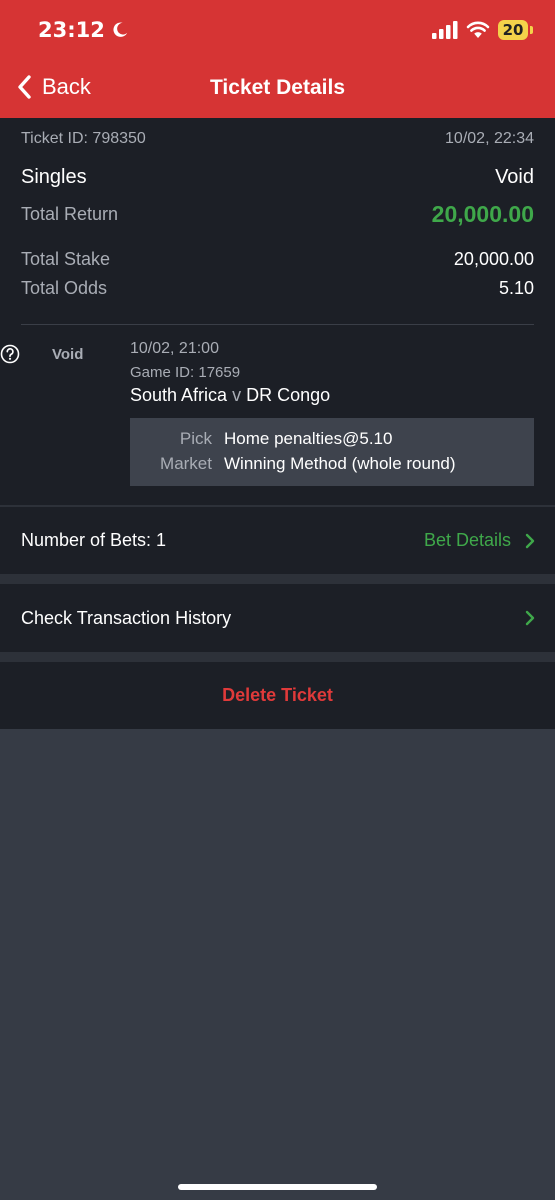  I want to click on delete-ticket-button: Delete Ticket, so click(277, 695).